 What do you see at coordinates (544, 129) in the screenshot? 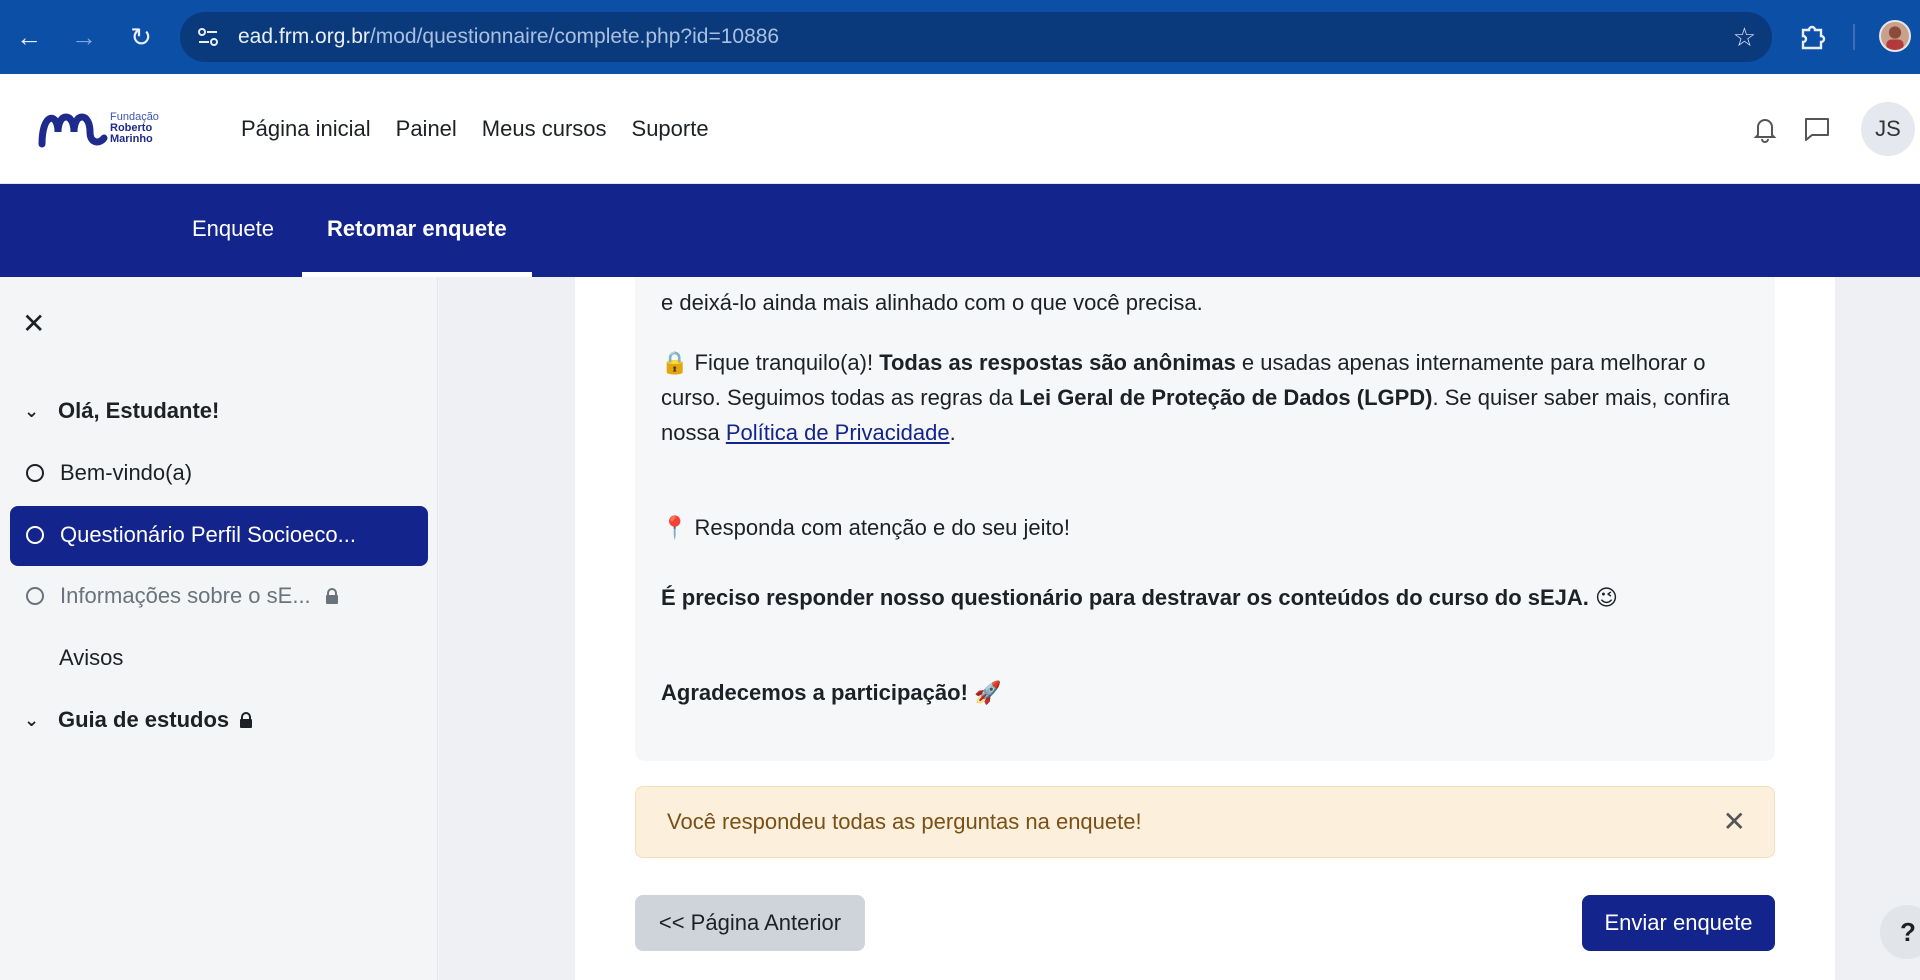
I see `nav-meus-cursos: Meus cursos` at bounding box center [544, 129].